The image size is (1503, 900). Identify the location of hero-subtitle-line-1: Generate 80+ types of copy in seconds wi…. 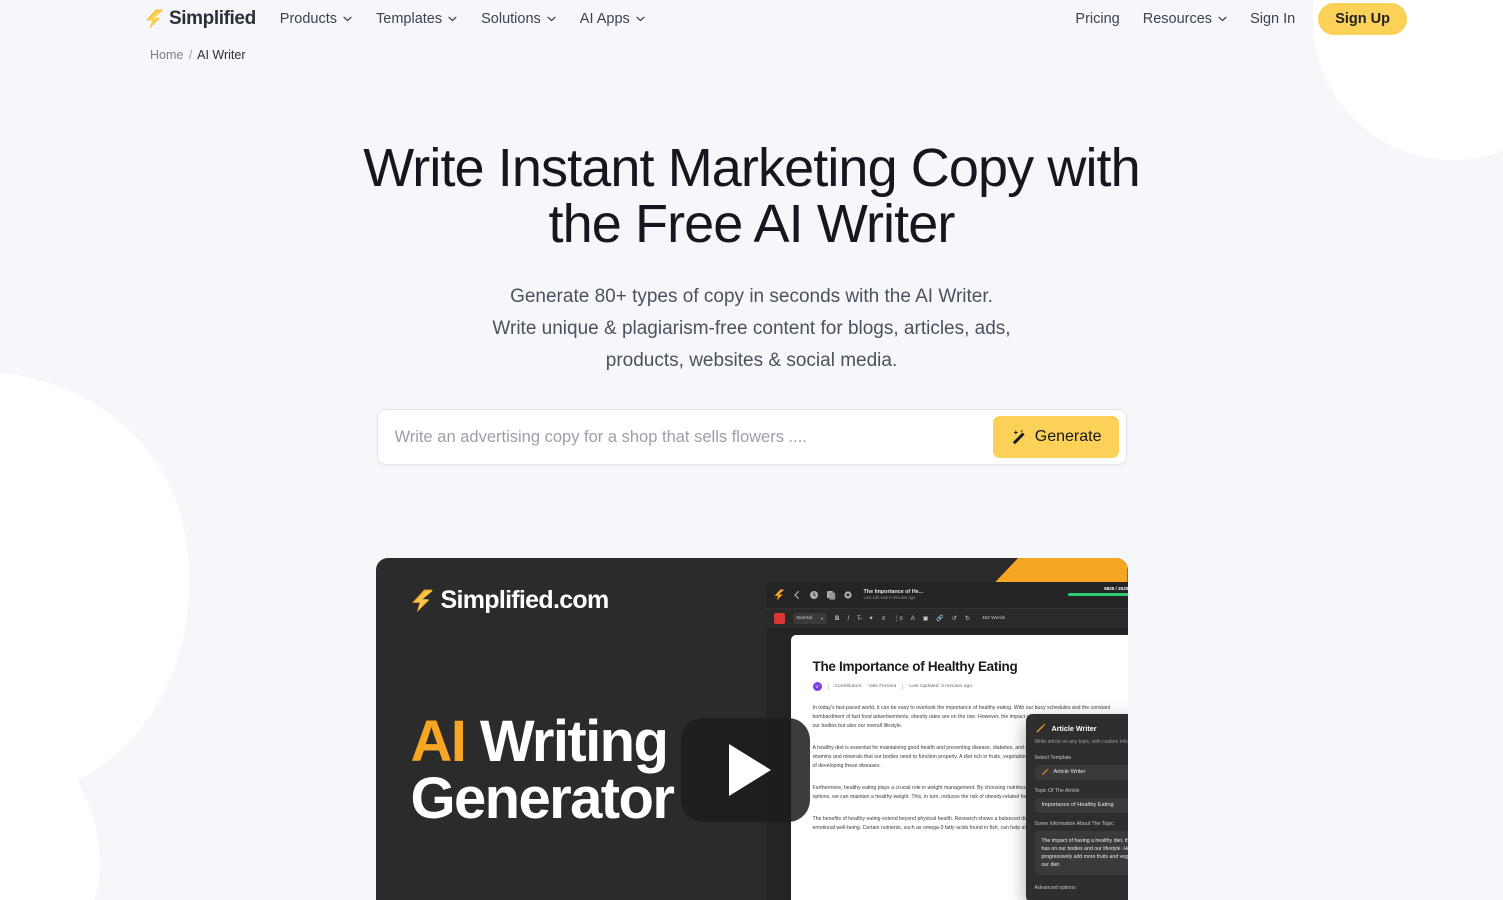
(751, 296).